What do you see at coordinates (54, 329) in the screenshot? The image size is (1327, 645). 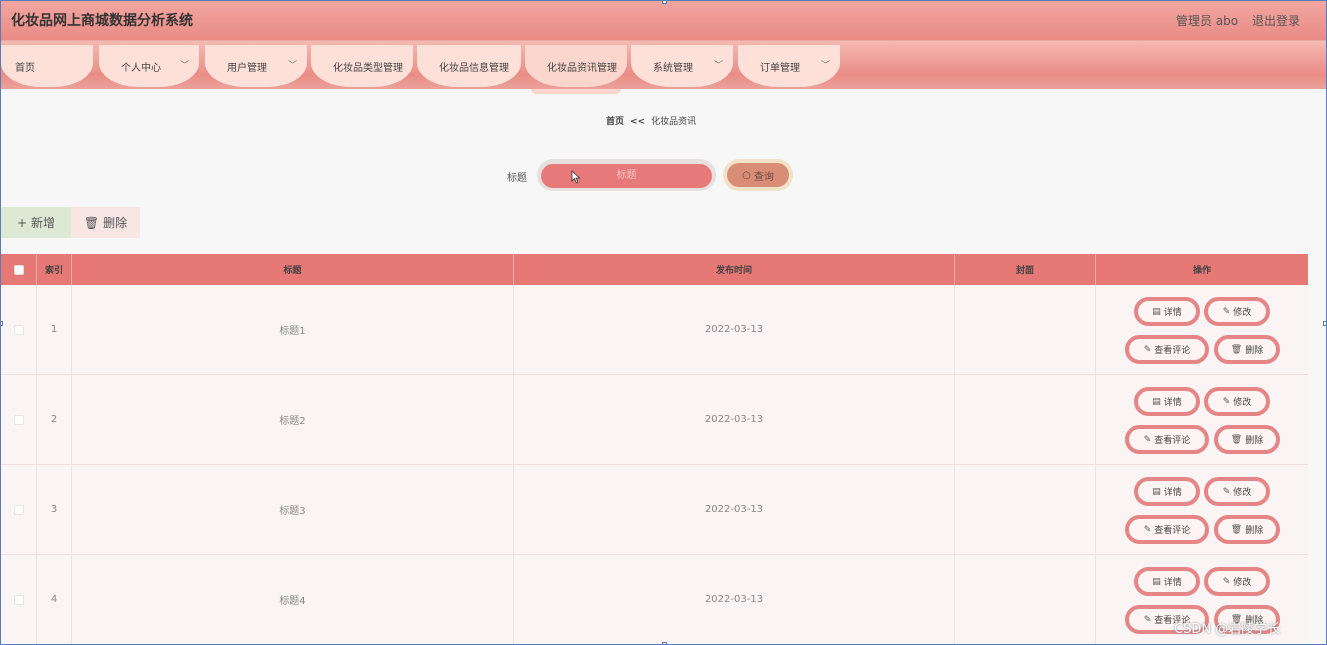 I see `row-index: 1` at bounding box center [54, 329].